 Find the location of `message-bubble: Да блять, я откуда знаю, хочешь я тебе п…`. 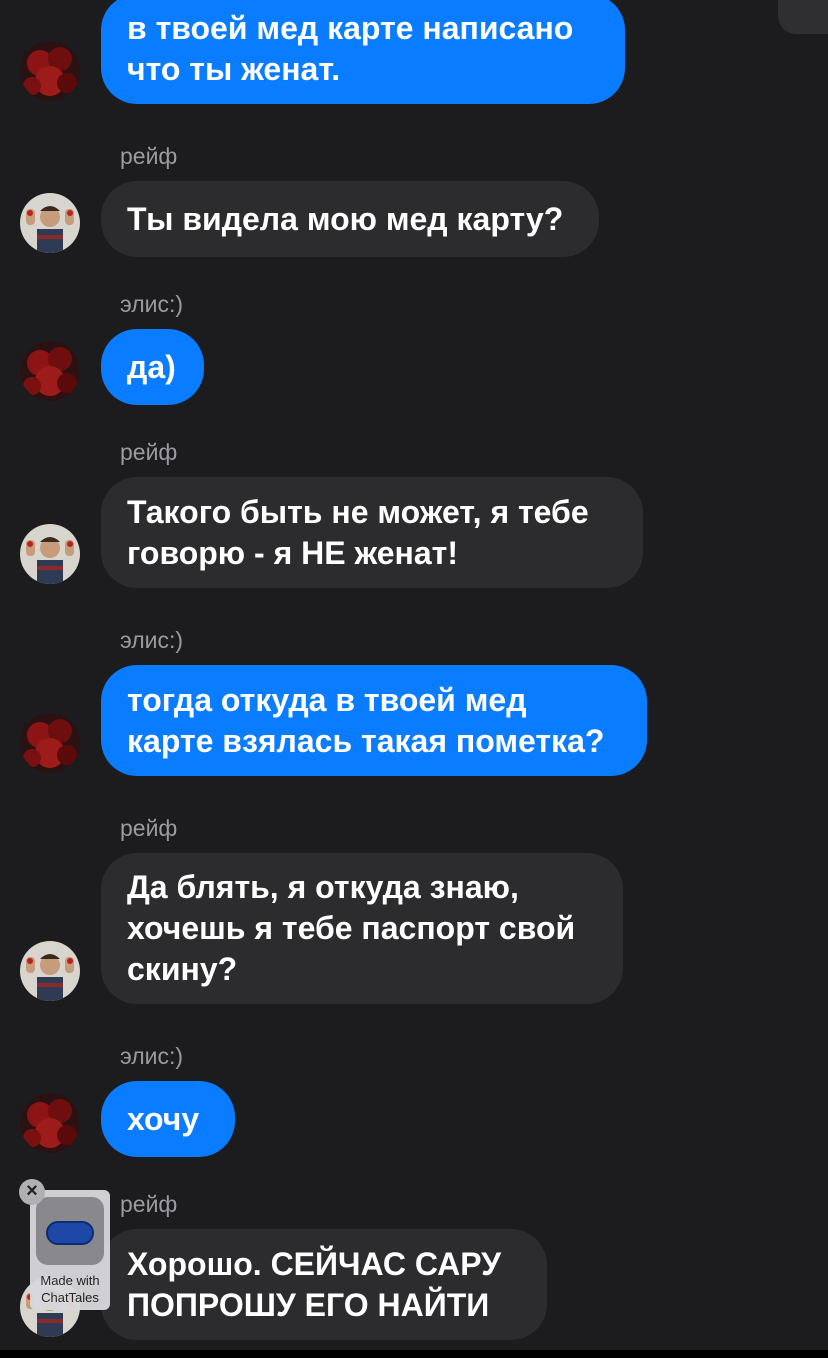

message-bubble: Да блять, я откуда знаю, хочешь я тебе п… is located at coordinates (362, 928).